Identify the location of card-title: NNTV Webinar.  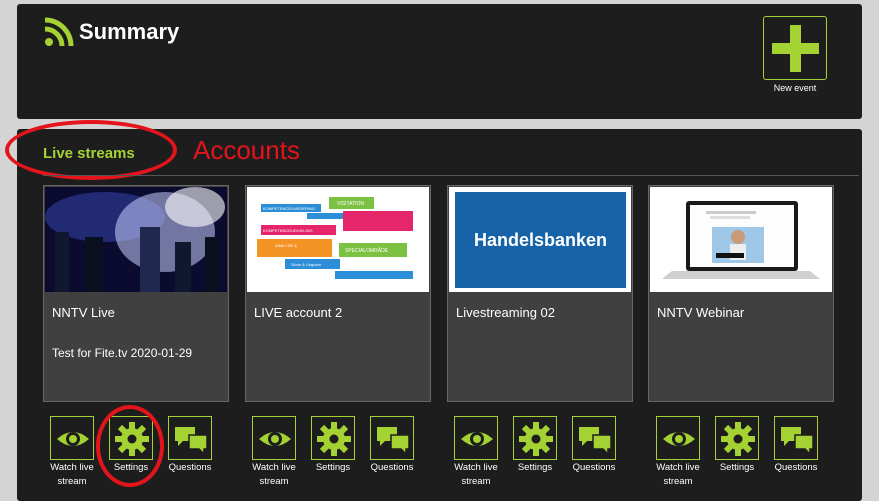
(701, 312).